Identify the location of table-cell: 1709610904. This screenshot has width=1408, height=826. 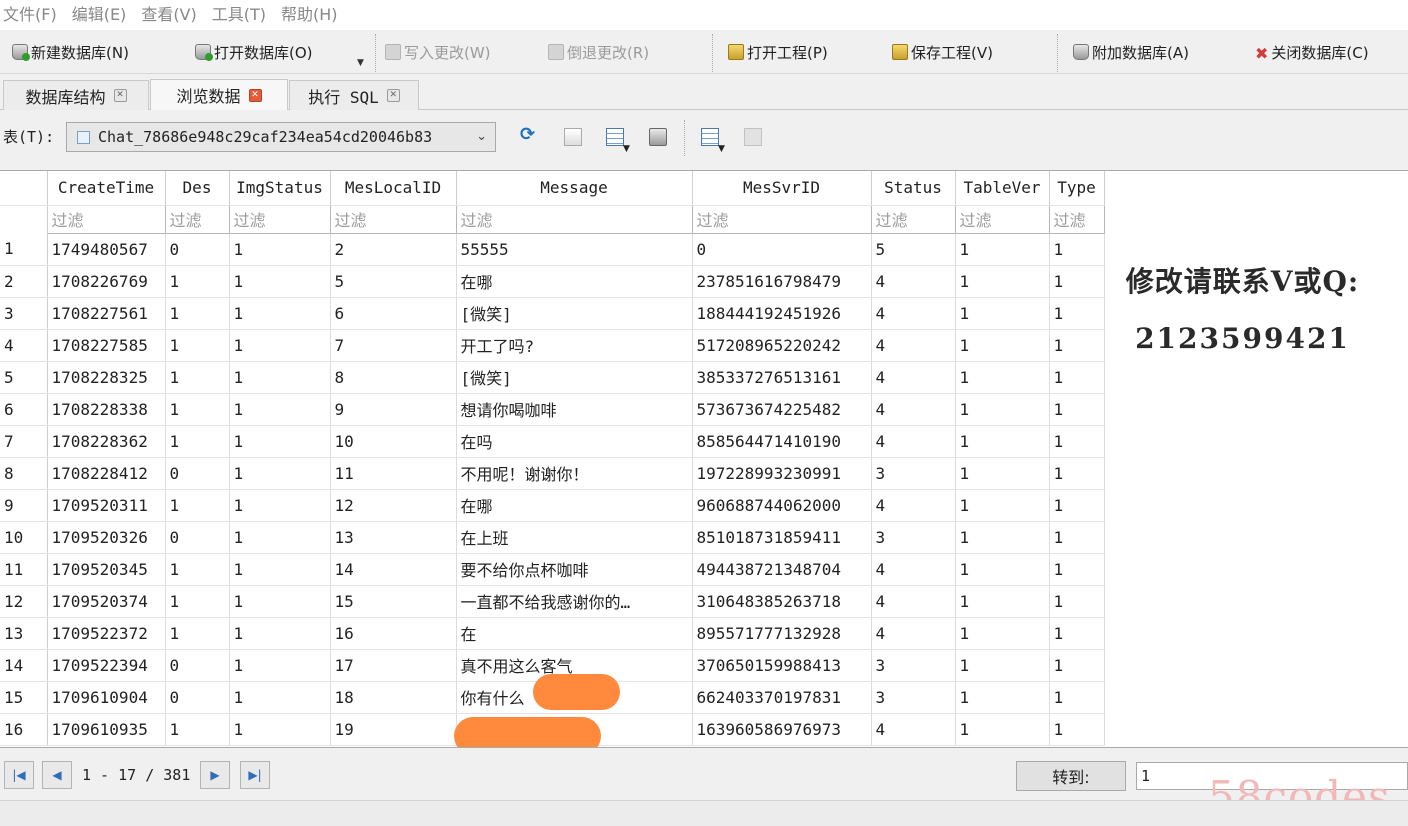
(106, 697).